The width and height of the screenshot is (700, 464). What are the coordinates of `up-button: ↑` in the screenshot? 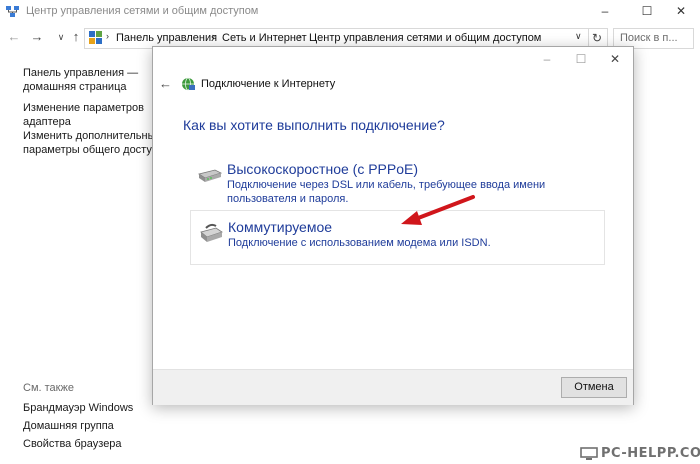 It's located at (76, 37).